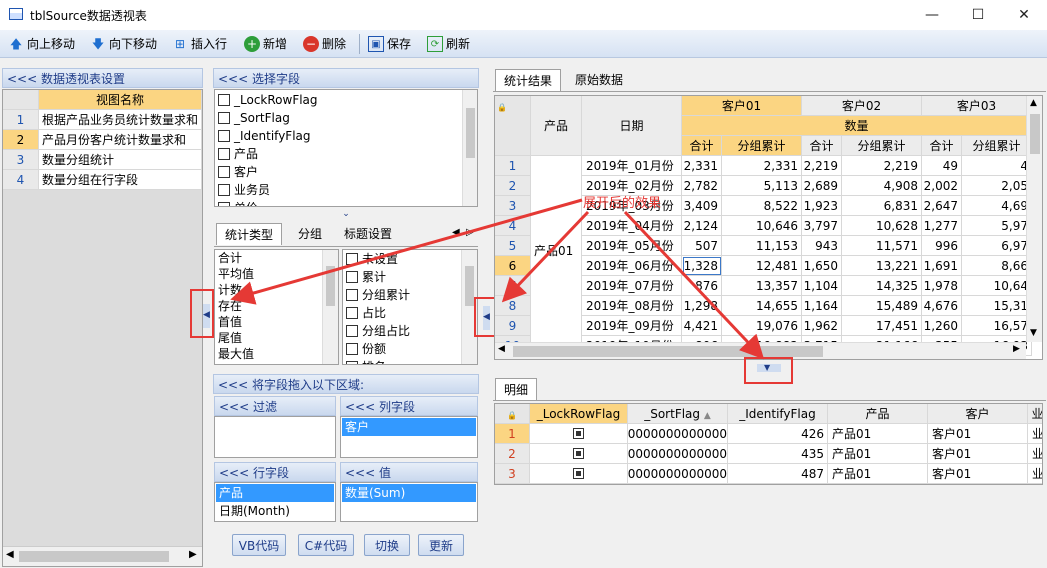  I want to click on detail-row-number: 2, so click(512, 454).